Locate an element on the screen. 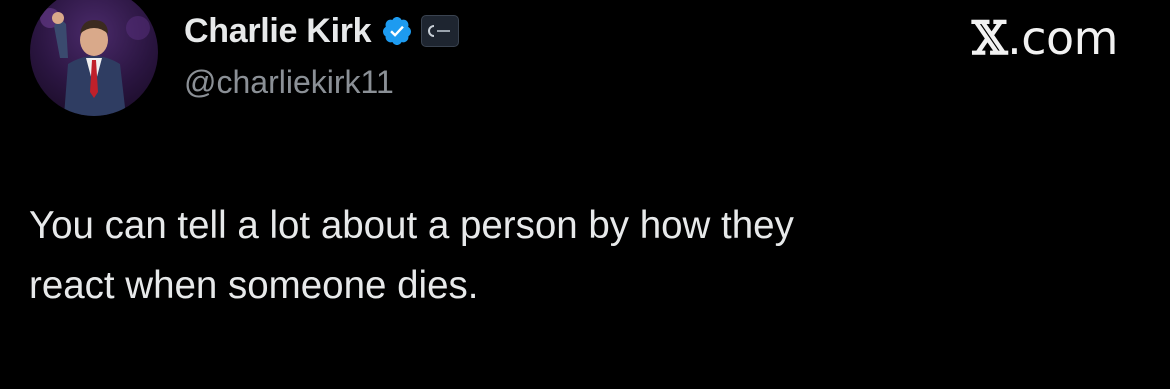 This screenshot has width=1170, height=389. author-name-row: Charlie Kirk is located at coordinates (322, 31).